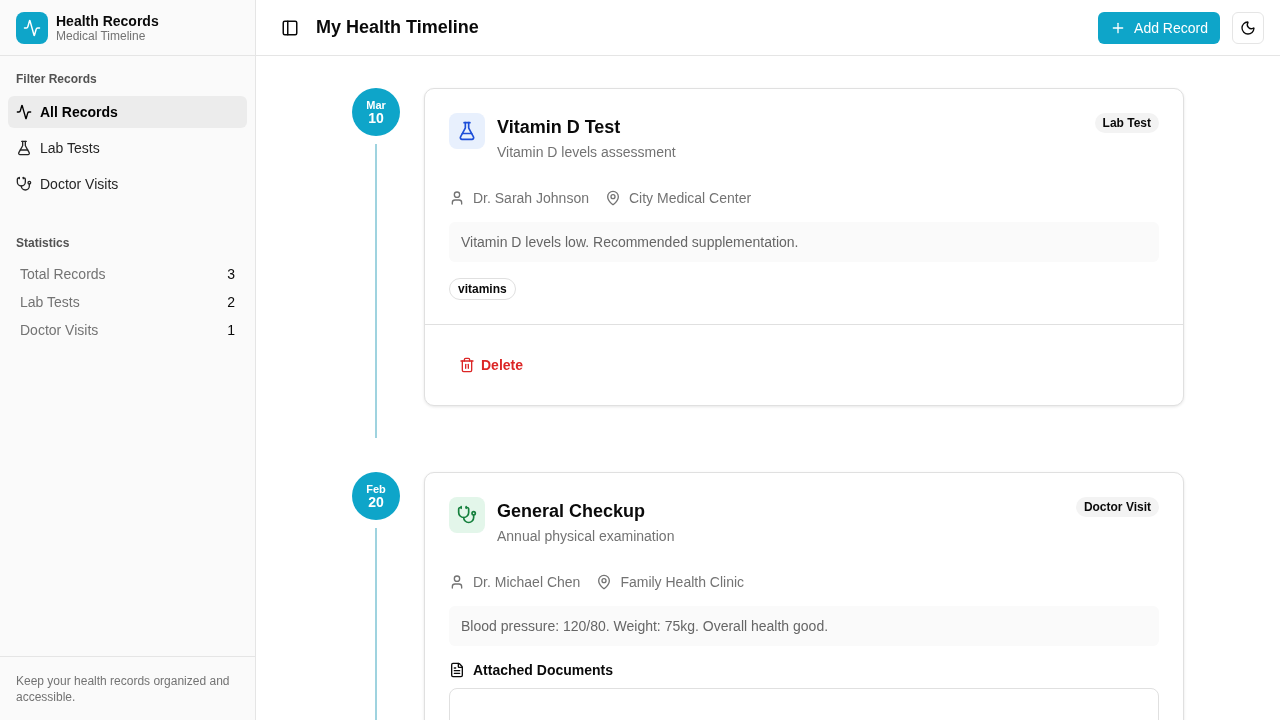 Image resolution: width=1280 pixels, height=720 pixels. I want to click on doctor-name: Dr. Michael Chen, so click(527, 582).